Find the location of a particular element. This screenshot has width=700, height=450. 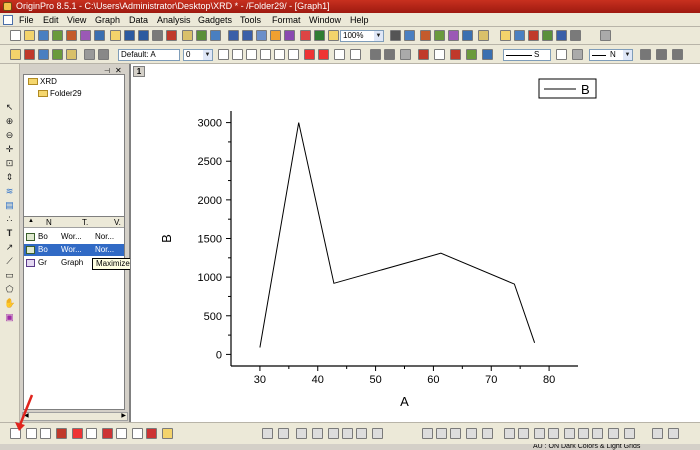

align-left-icon is located at coordinates (569, 433).